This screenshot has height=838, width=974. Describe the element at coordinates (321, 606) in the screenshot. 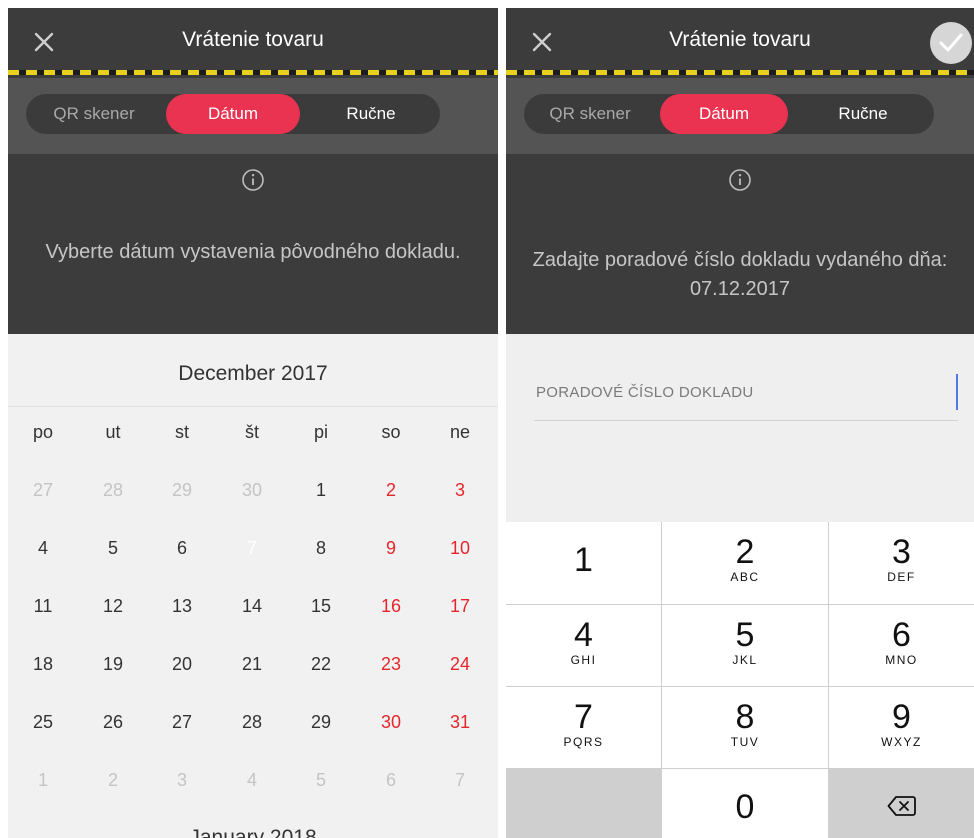

I see `calendar-day: 15` at that location.